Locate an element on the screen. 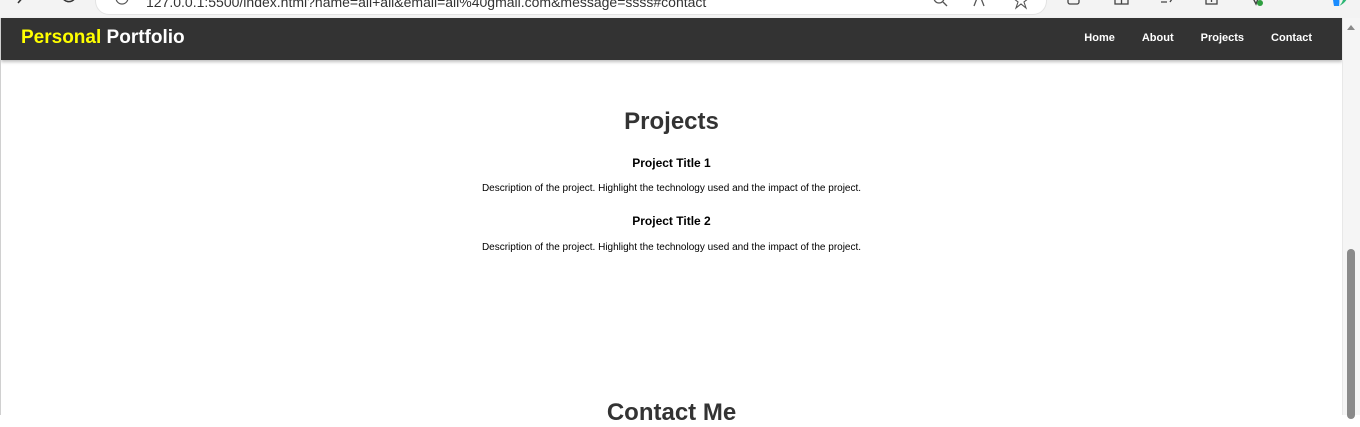  project-title: Project Title 1 is located at coordinates (671, 163).